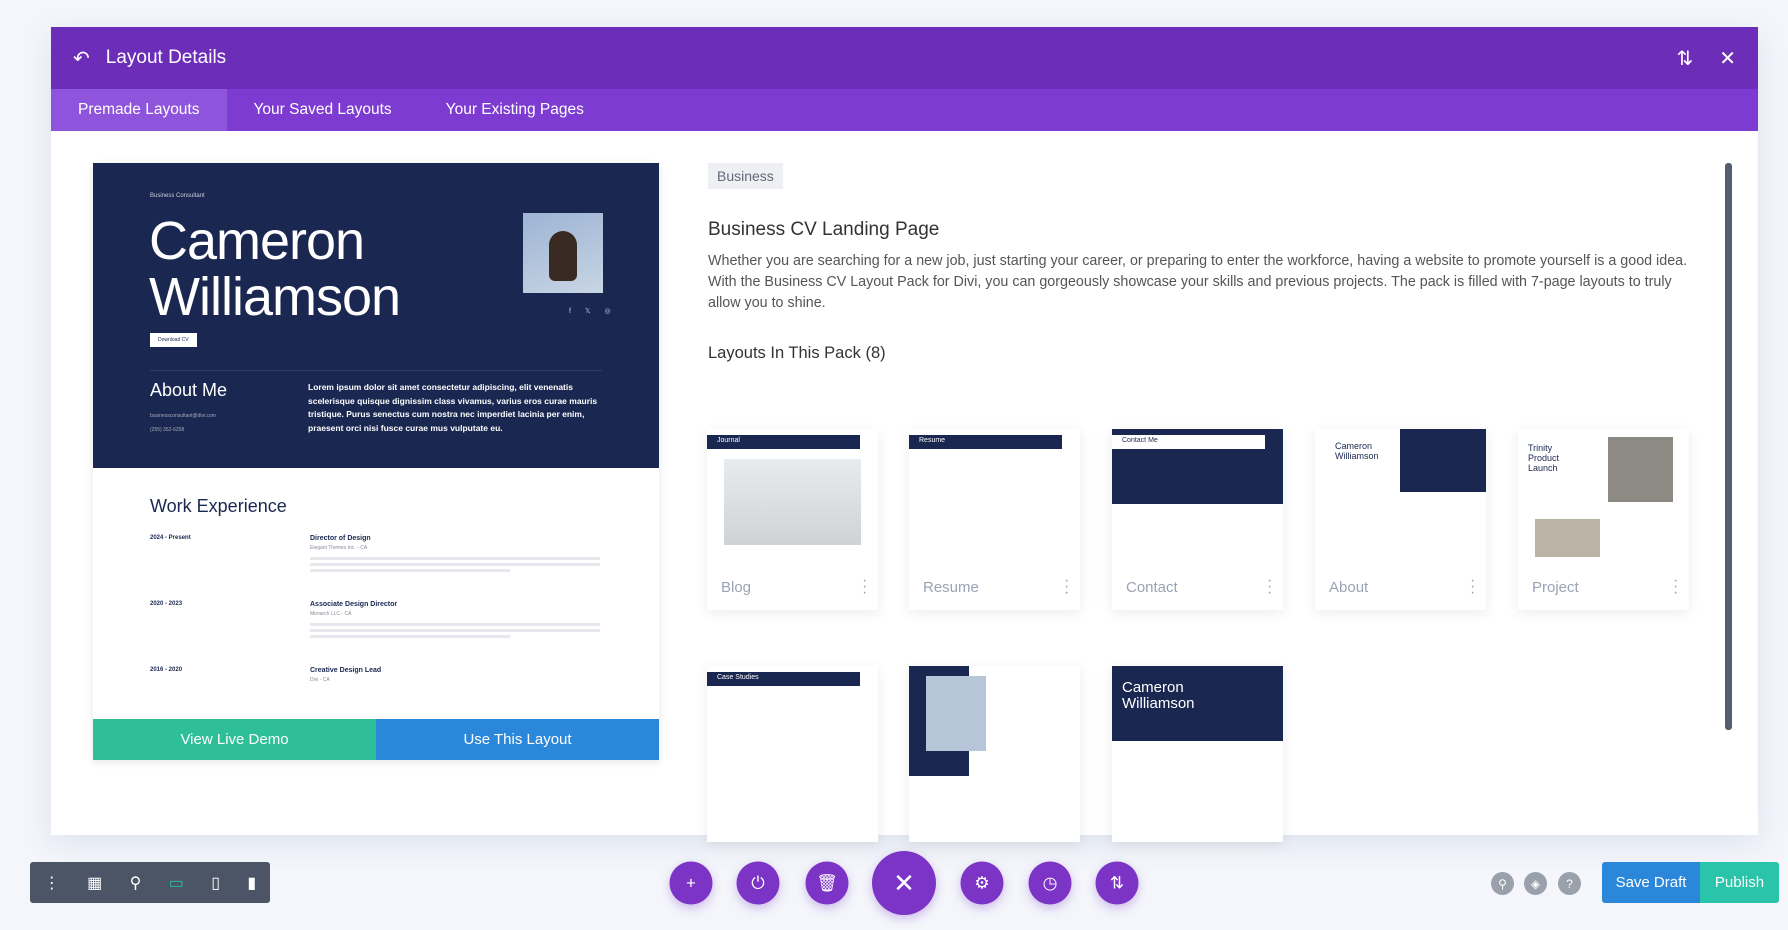  What do you see at coordinates (982, 883) in the screenshot?
I see `gear-icon: ⚙` at bounding box center [982, 883].